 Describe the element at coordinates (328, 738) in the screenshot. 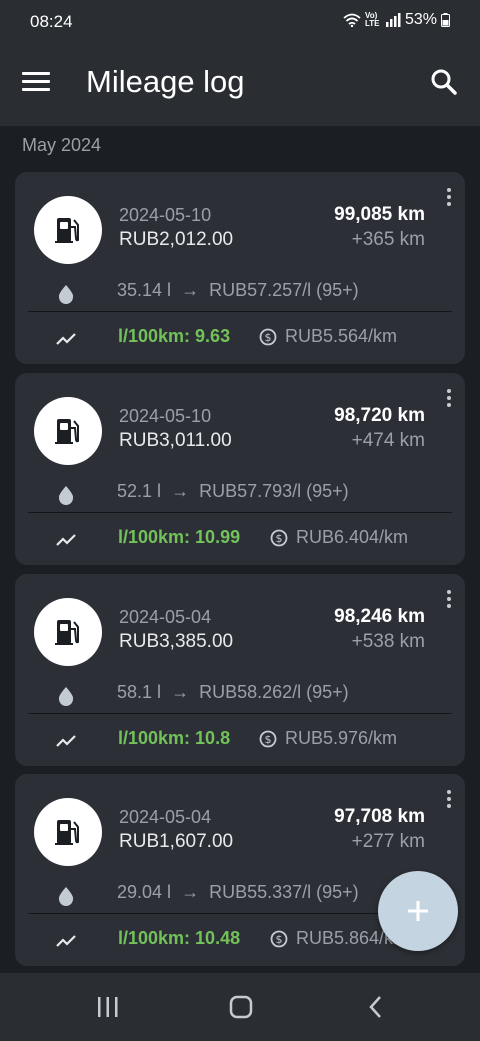

I see `cost-per-km: $ RUB5.976/km` at that location.